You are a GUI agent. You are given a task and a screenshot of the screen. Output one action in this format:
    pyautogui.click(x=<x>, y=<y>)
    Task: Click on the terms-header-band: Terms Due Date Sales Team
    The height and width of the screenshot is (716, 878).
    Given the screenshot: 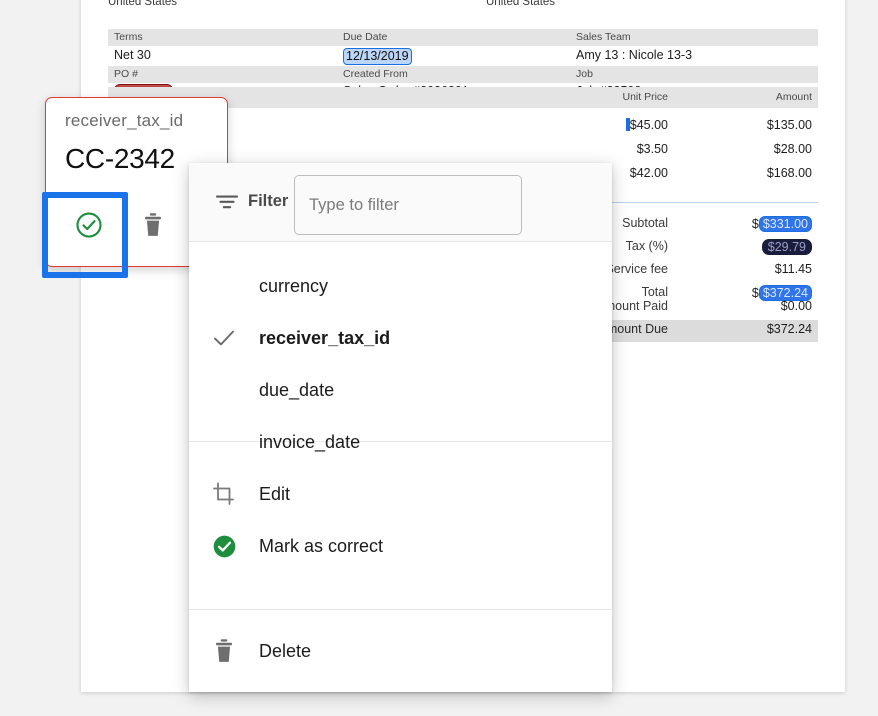 What is the action you would take?
    pyautogui.click(x=463, y=37)
    